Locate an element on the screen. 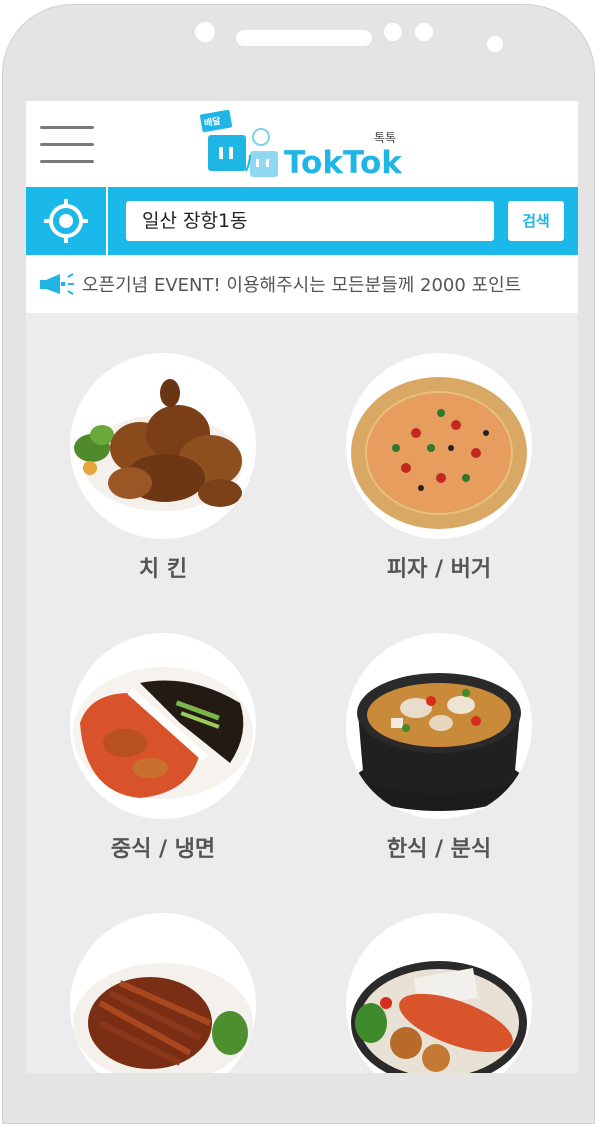 The width and height of the screenshot is (599, 1124). combo-meal-image is located at coordinates (439, 993).